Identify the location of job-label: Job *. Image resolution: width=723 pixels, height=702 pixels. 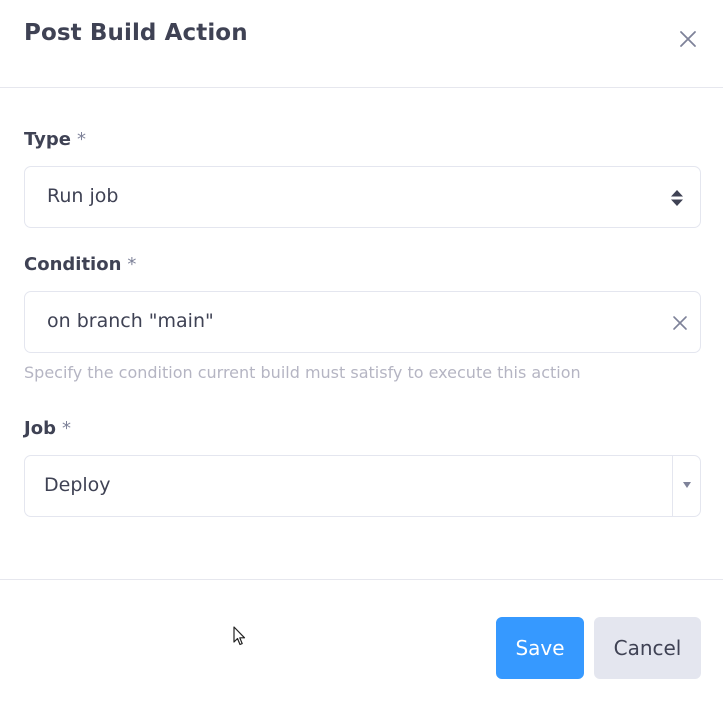
(47, 428).